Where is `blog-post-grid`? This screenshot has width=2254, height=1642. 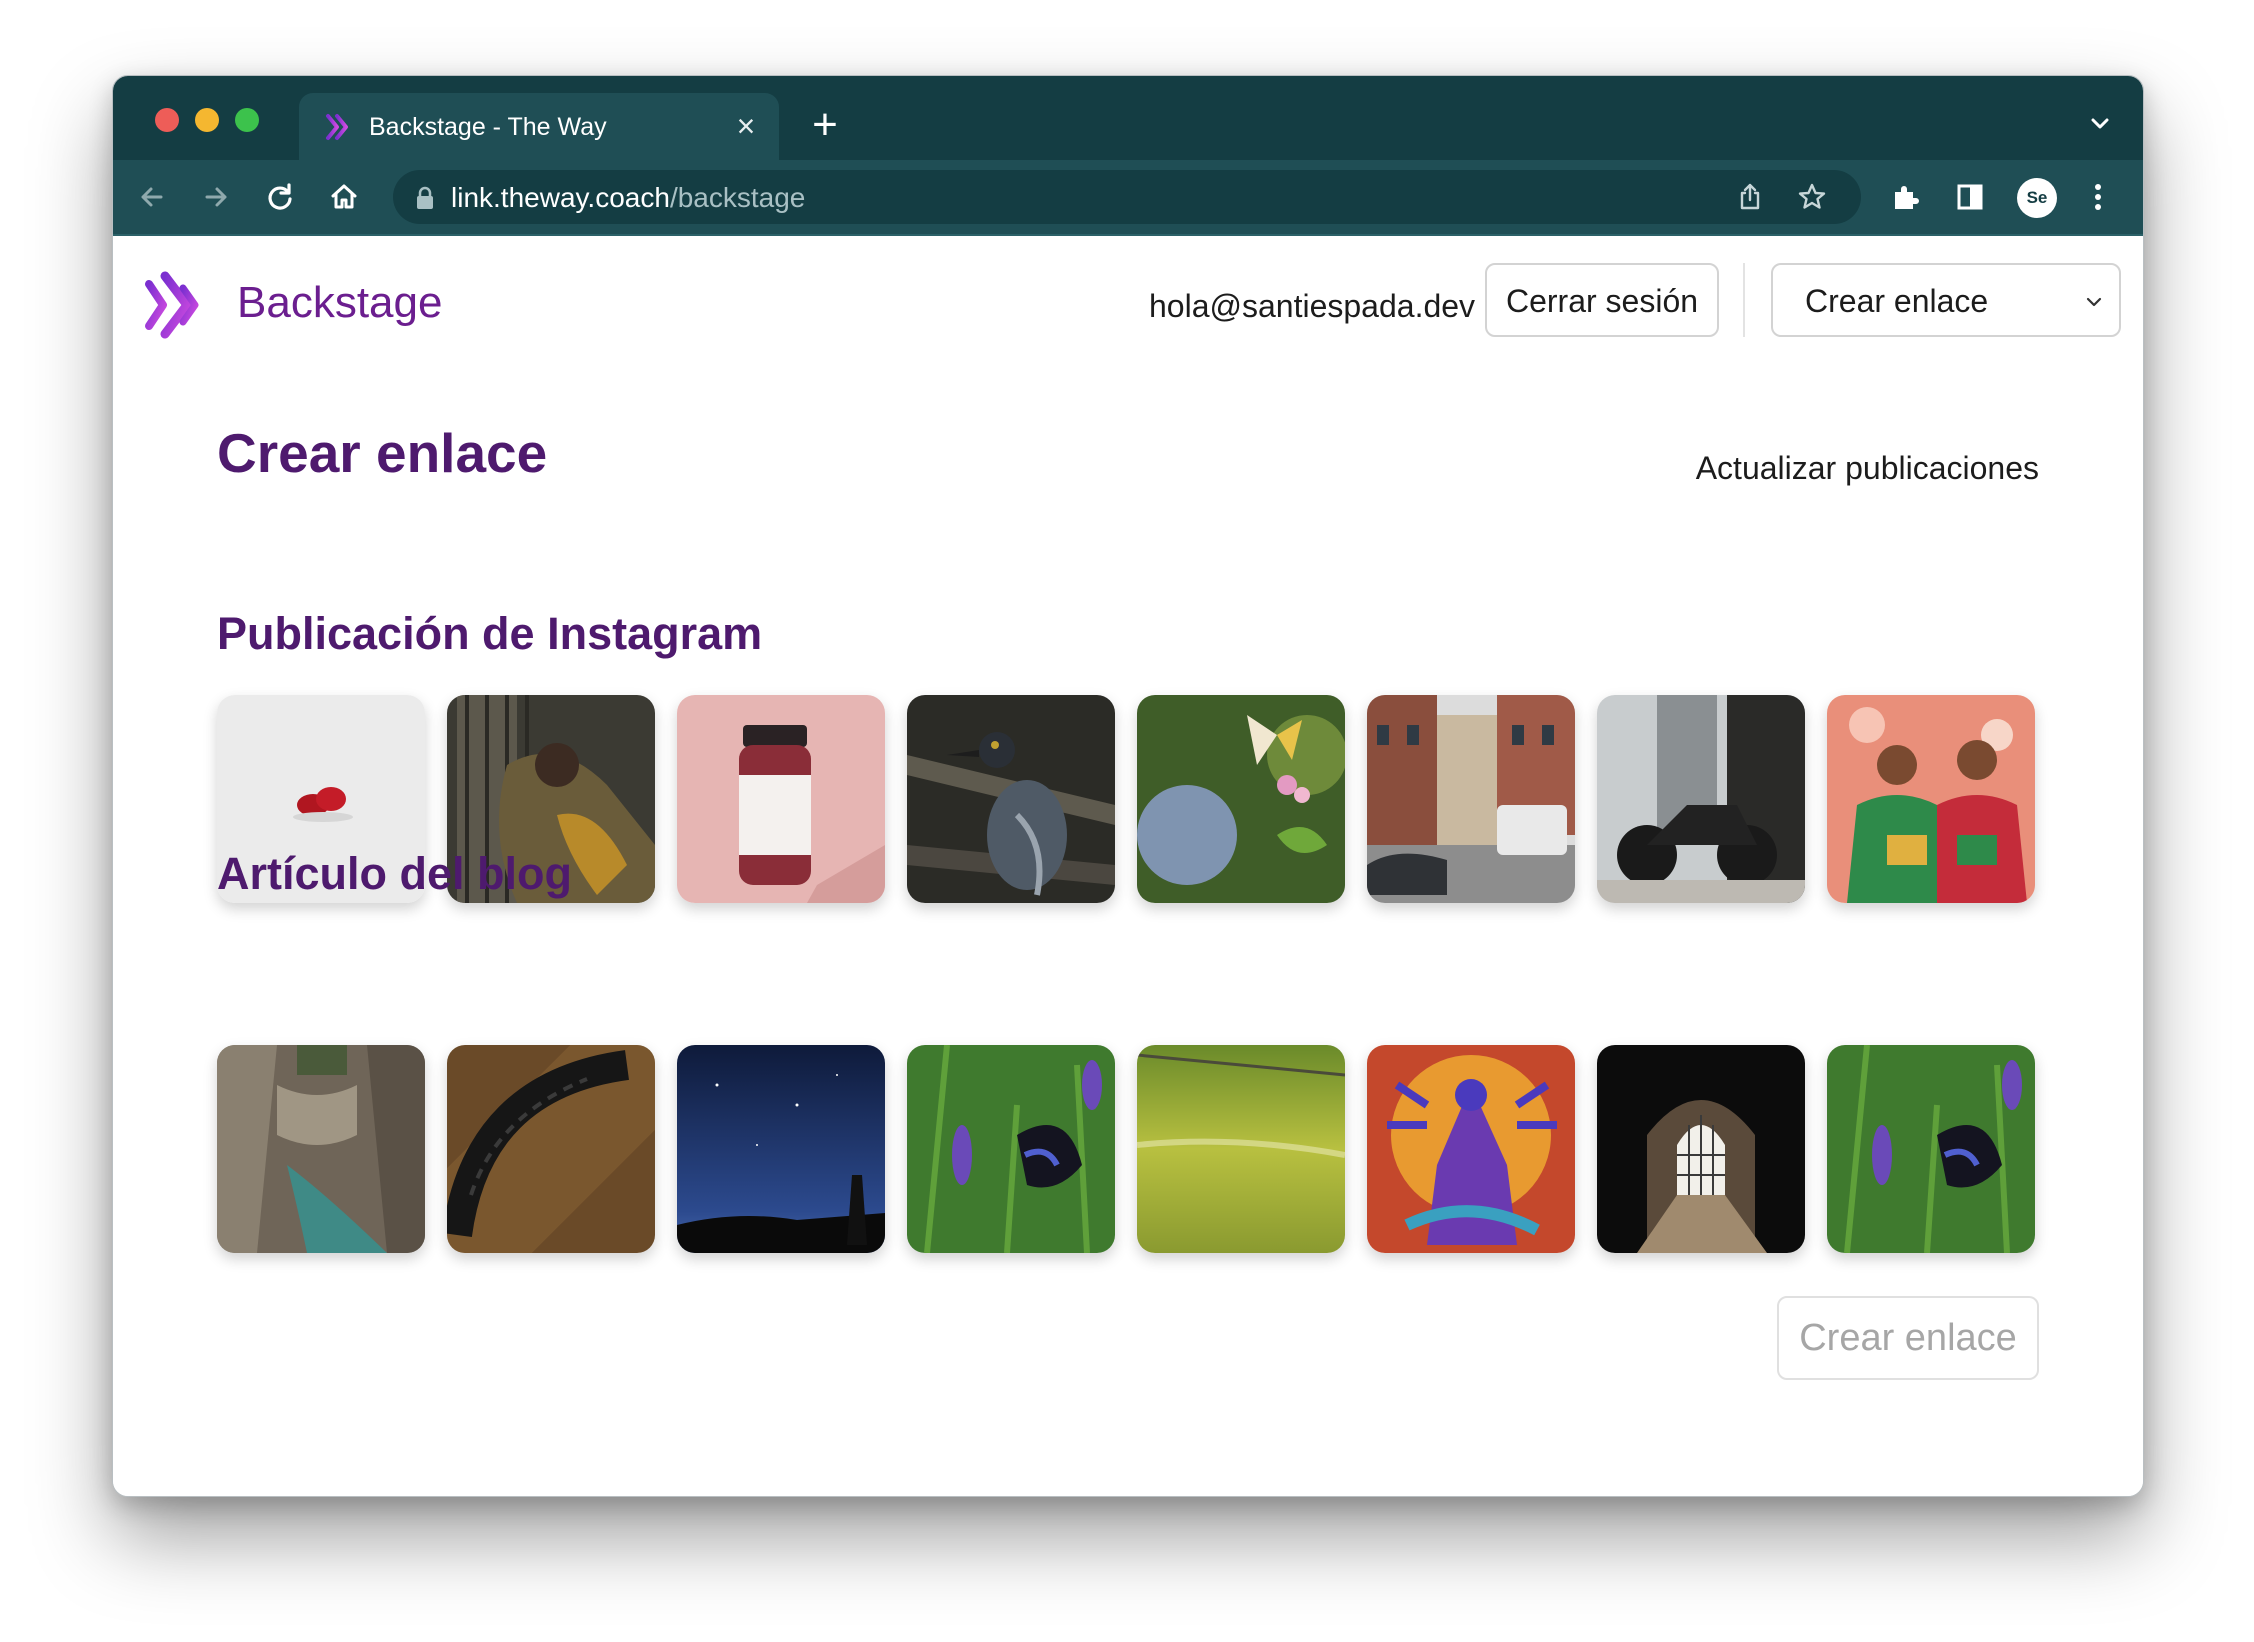 blog-post-grid is located at coordinates (1132, 1150).